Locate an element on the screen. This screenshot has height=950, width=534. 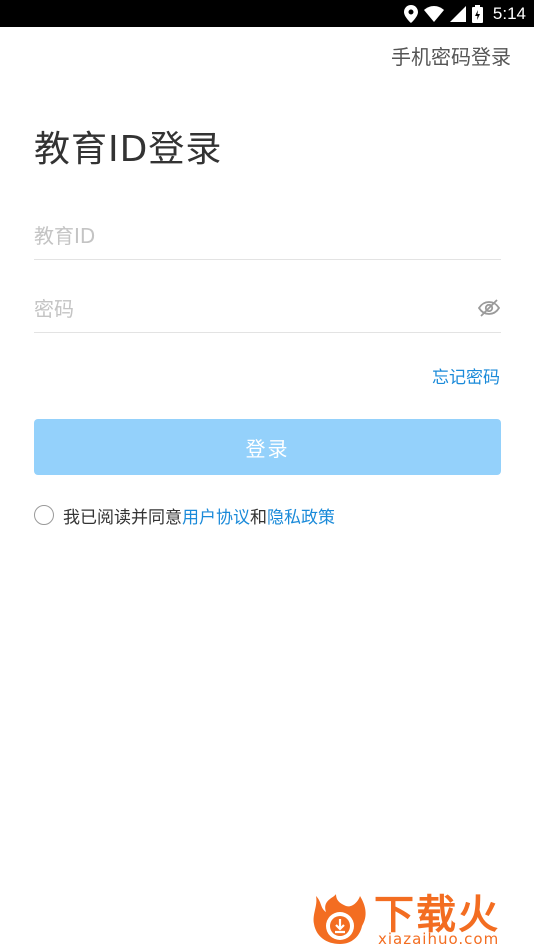
status-icons: 5:14 is located at coordinates (464, 13).